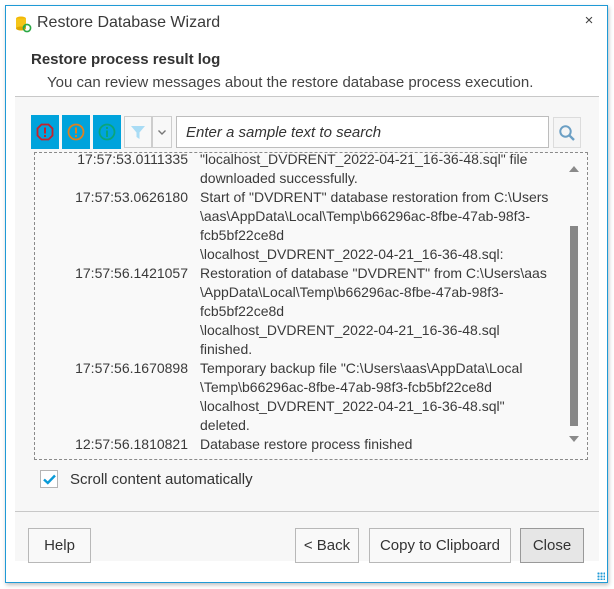 This screenshot has height=589, width=614. What do you see at coordinates (279, 178) in the screenshot?
I see `log-message-line: downloaded successfully.` at bounding box center [279, 178].